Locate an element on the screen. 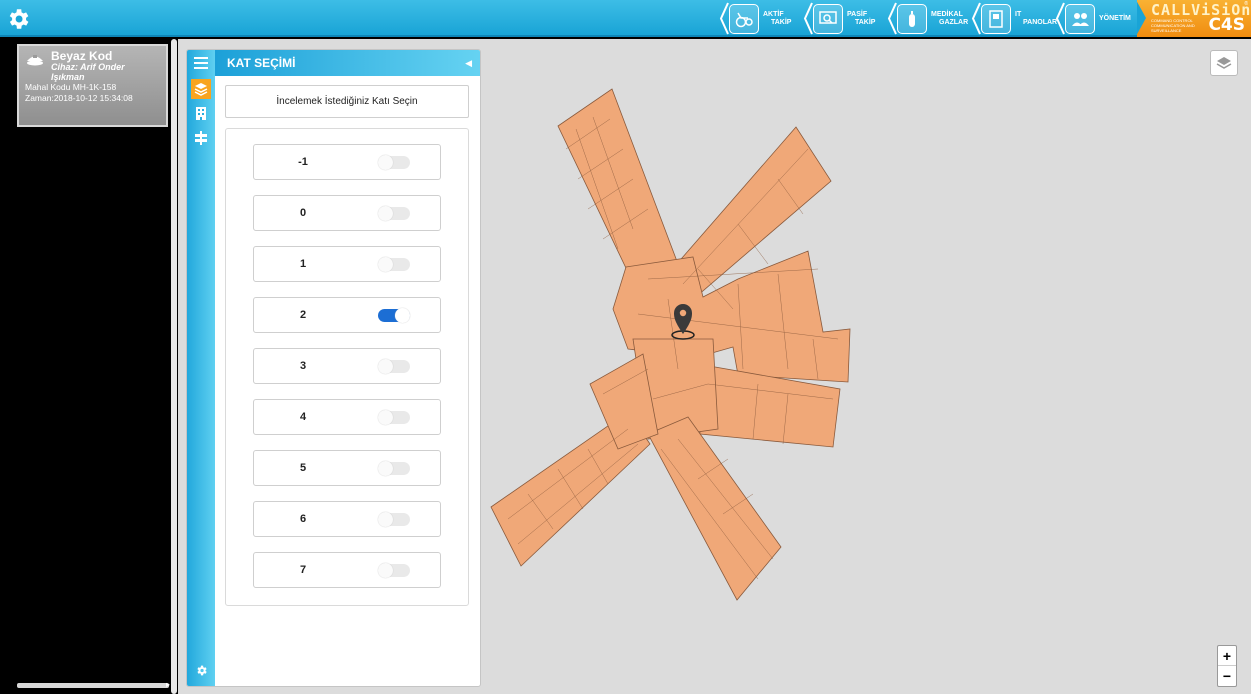 The image size is (1251, 694). floor-select-button: İncelemek İstediğiniz Katı Seçin is located at coordinates (347, 101).